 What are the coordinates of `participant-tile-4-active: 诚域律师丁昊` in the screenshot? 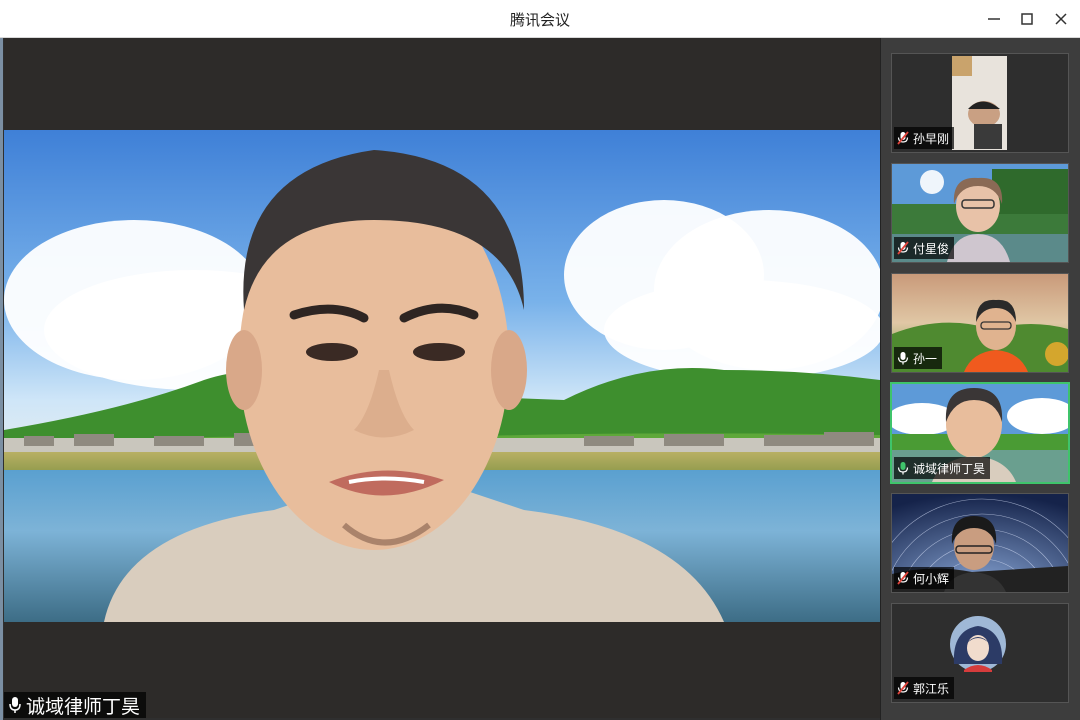 It's located at (980, 433).